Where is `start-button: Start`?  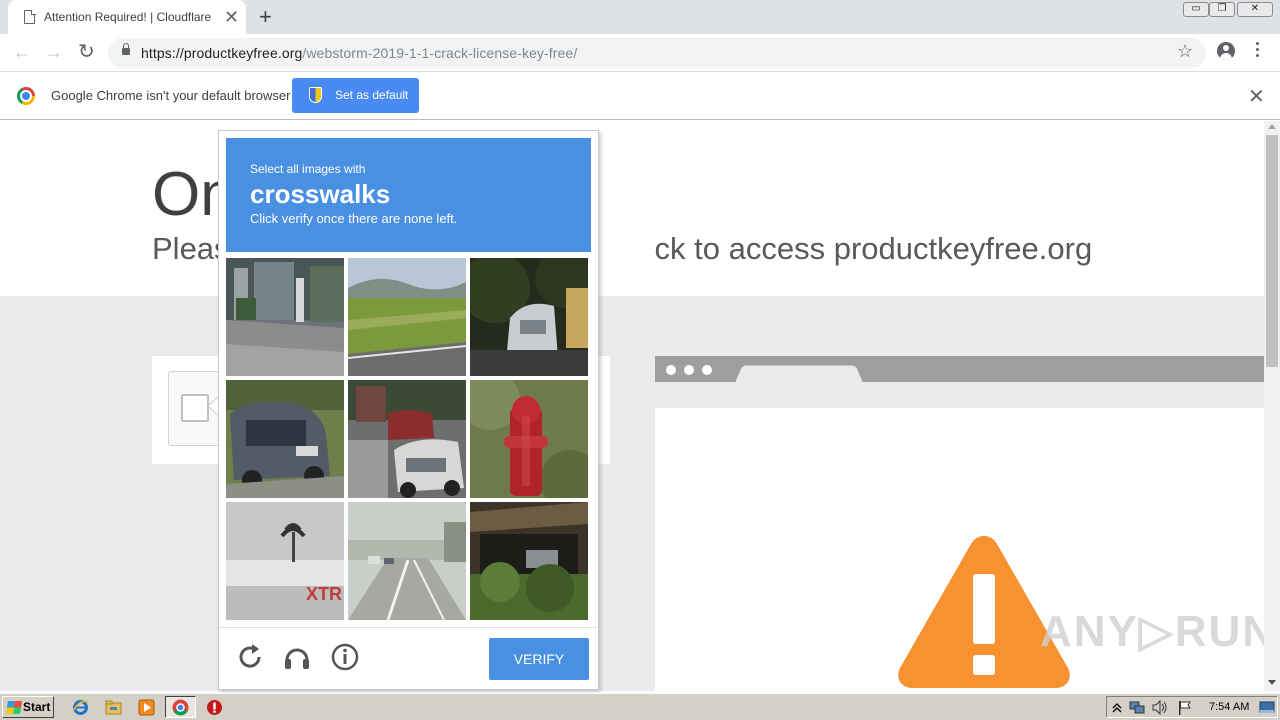
start-button: Start is located at coordinates (28, 707).